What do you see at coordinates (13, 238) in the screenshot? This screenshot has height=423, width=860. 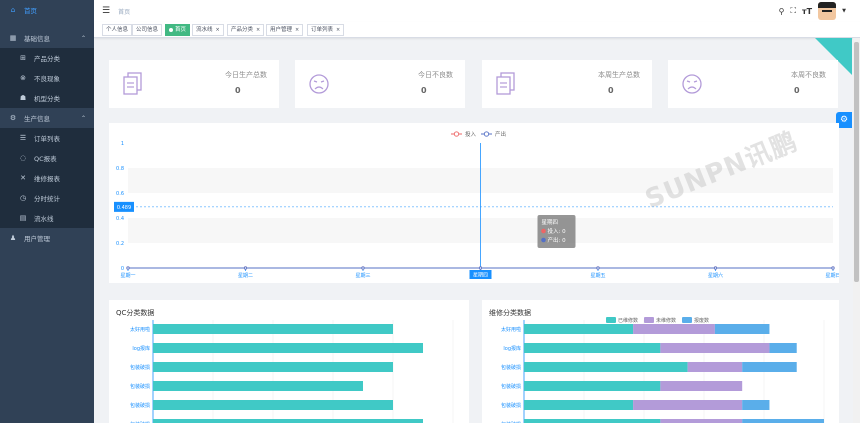 I see `user-icon: ♟` at bounding box center [13, 238].